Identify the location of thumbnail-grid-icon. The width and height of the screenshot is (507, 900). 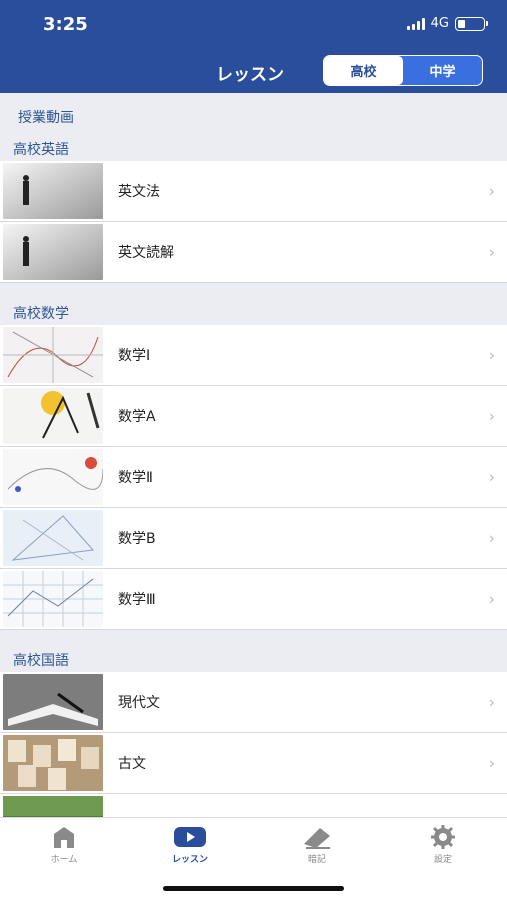
(53, 599).